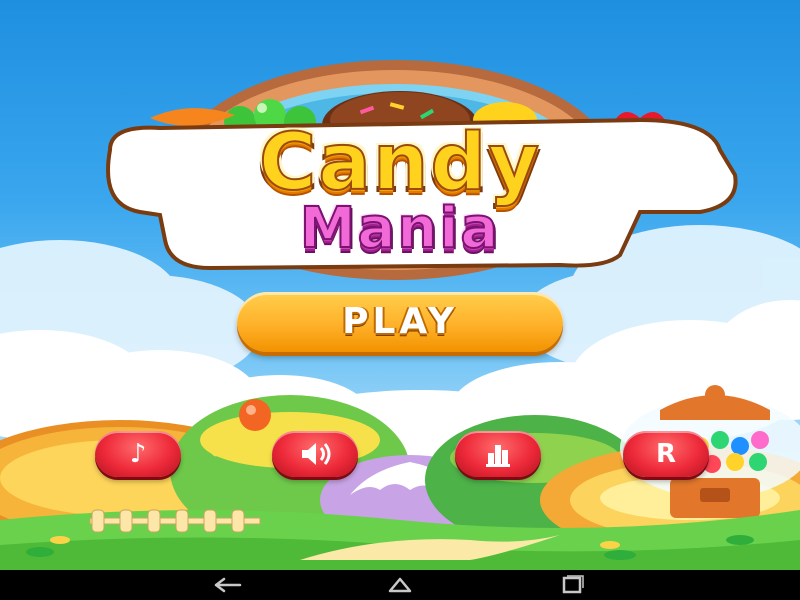 Image resolution: width=800 pixels, height=600 pixels. I want to click on title-candy: Candy, so click(400, 163).